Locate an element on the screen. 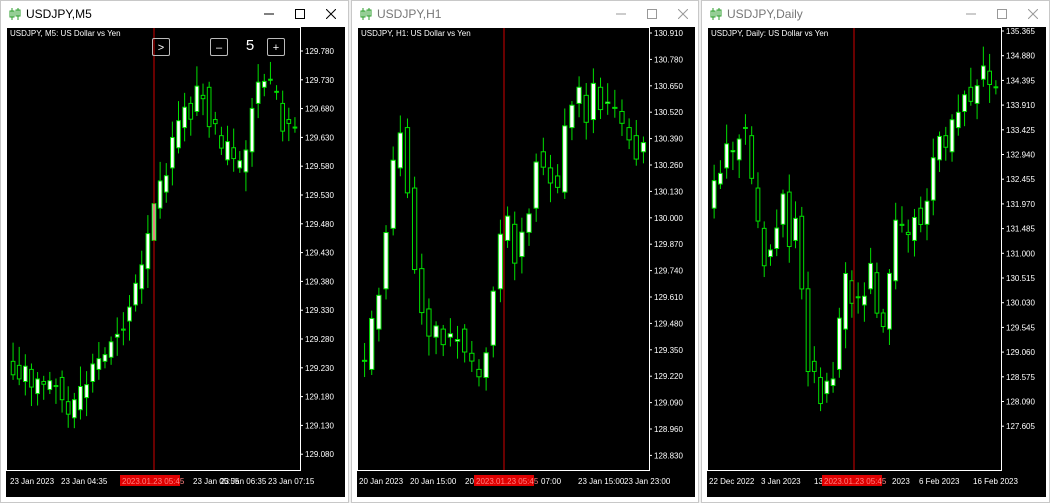 The width and height of the screenshot is (1050, 503). price-label: 129.780 is located at coordinates (319, 51).